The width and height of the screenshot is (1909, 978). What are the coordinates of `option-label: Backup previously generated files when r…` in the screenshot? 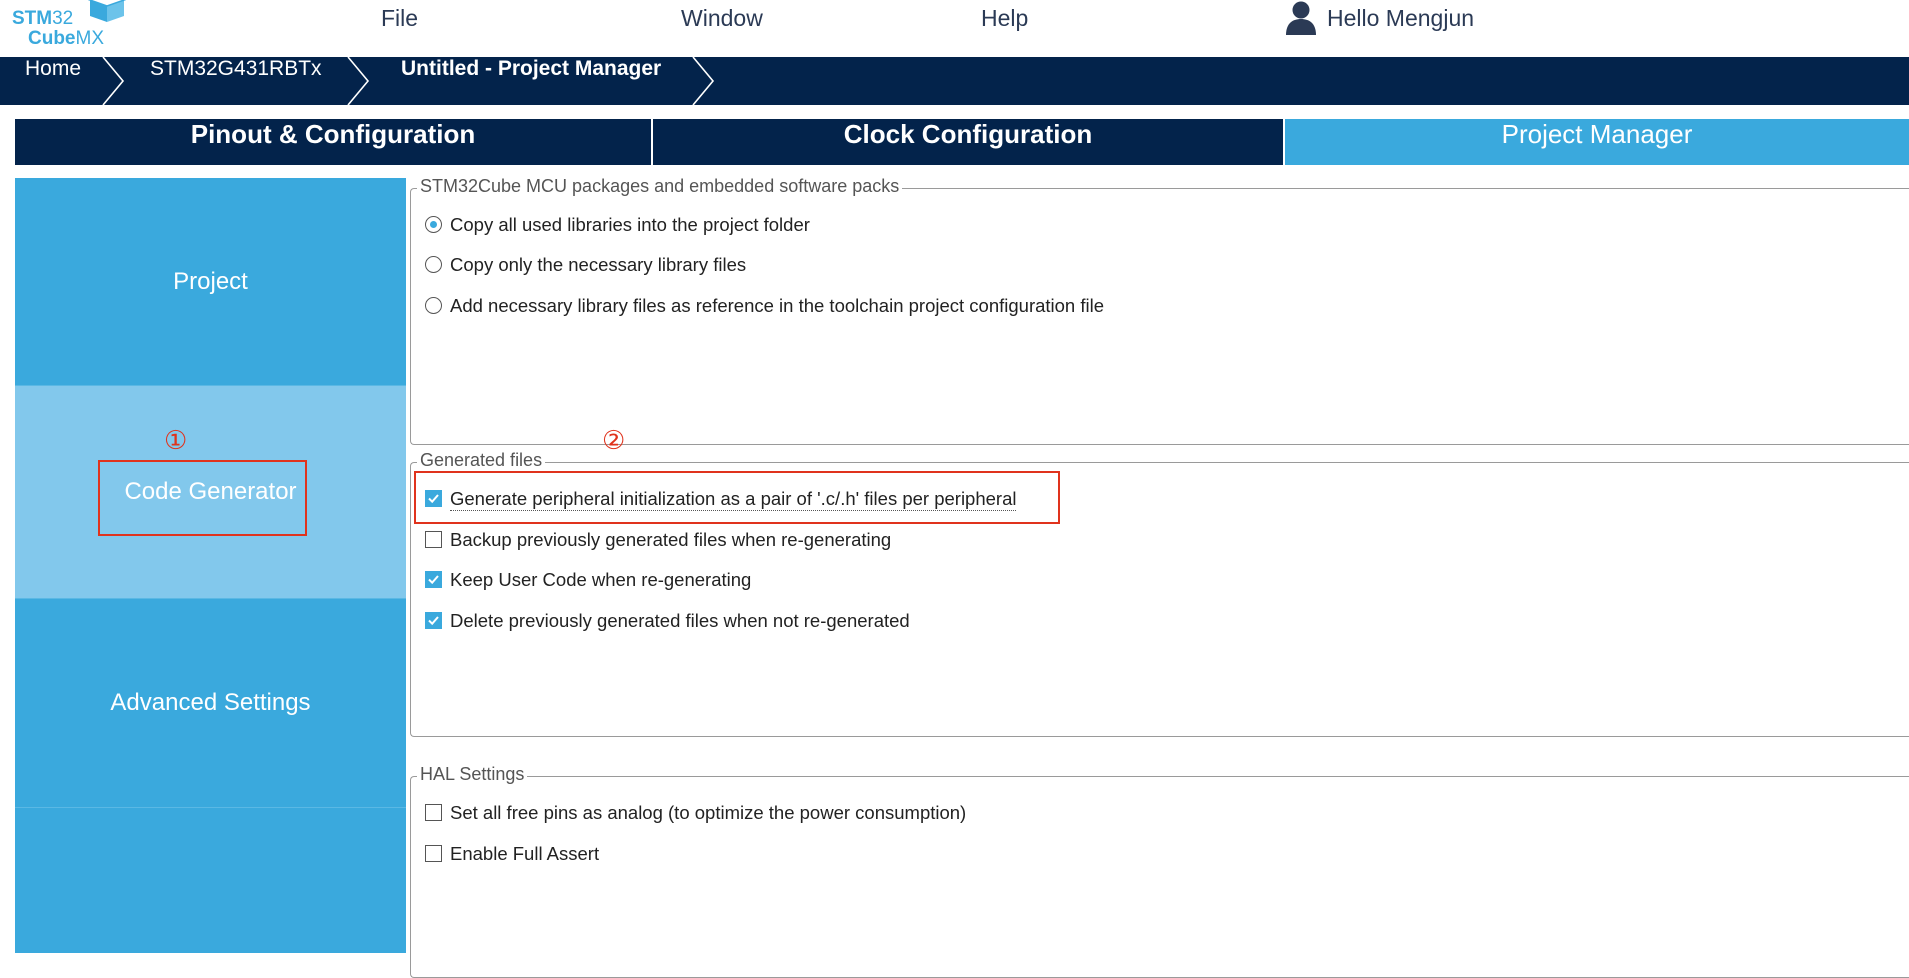 It's located at (671, 539).